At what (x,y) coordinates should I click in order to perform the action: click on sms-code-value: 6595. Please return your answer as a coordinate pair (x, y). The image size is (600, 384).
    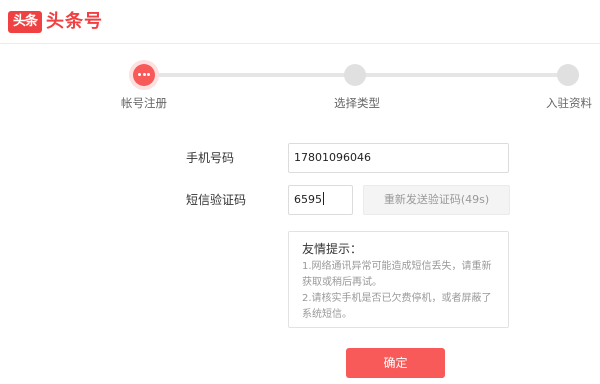
    Looking at the image, I should click on (308, 199).